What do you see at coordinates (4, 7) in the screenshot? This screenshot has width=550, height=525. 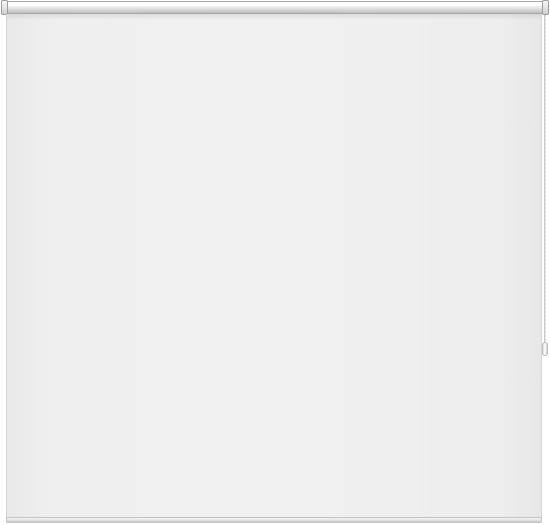 I see `left-bracket` at bounding box center [4, 7].